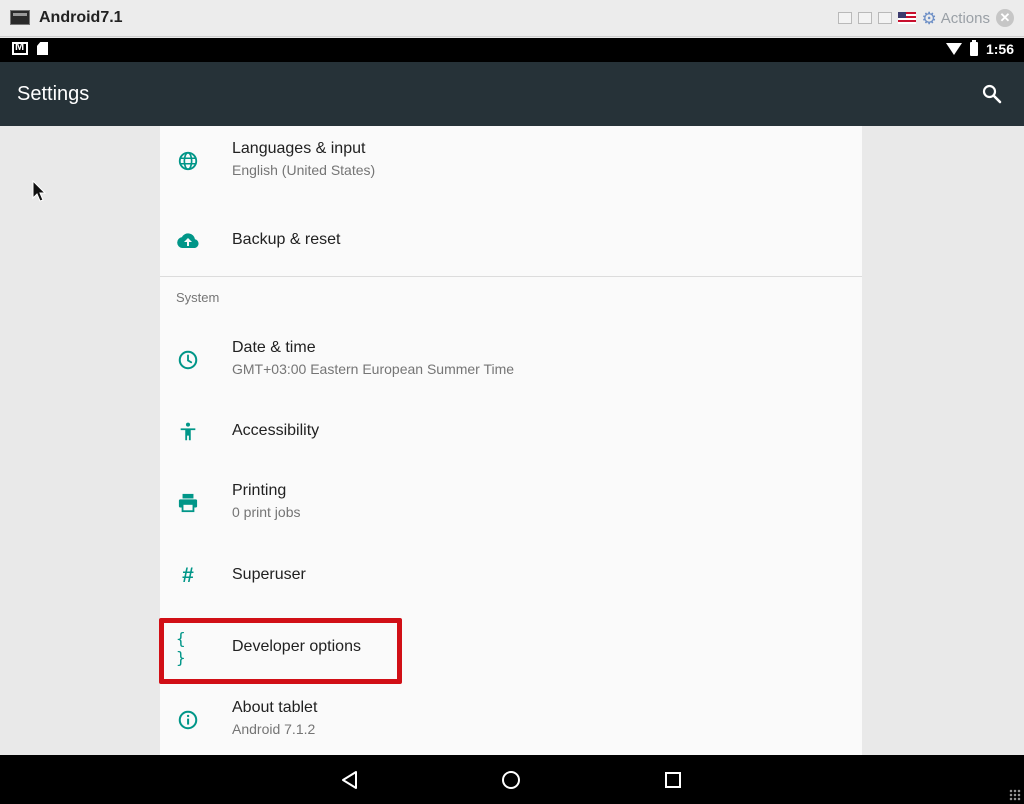 The height and width of the screenshot is (804, 1024). Describe the element at coordinates (511, 276) in the screenshot. I see `section-divider` at that location.